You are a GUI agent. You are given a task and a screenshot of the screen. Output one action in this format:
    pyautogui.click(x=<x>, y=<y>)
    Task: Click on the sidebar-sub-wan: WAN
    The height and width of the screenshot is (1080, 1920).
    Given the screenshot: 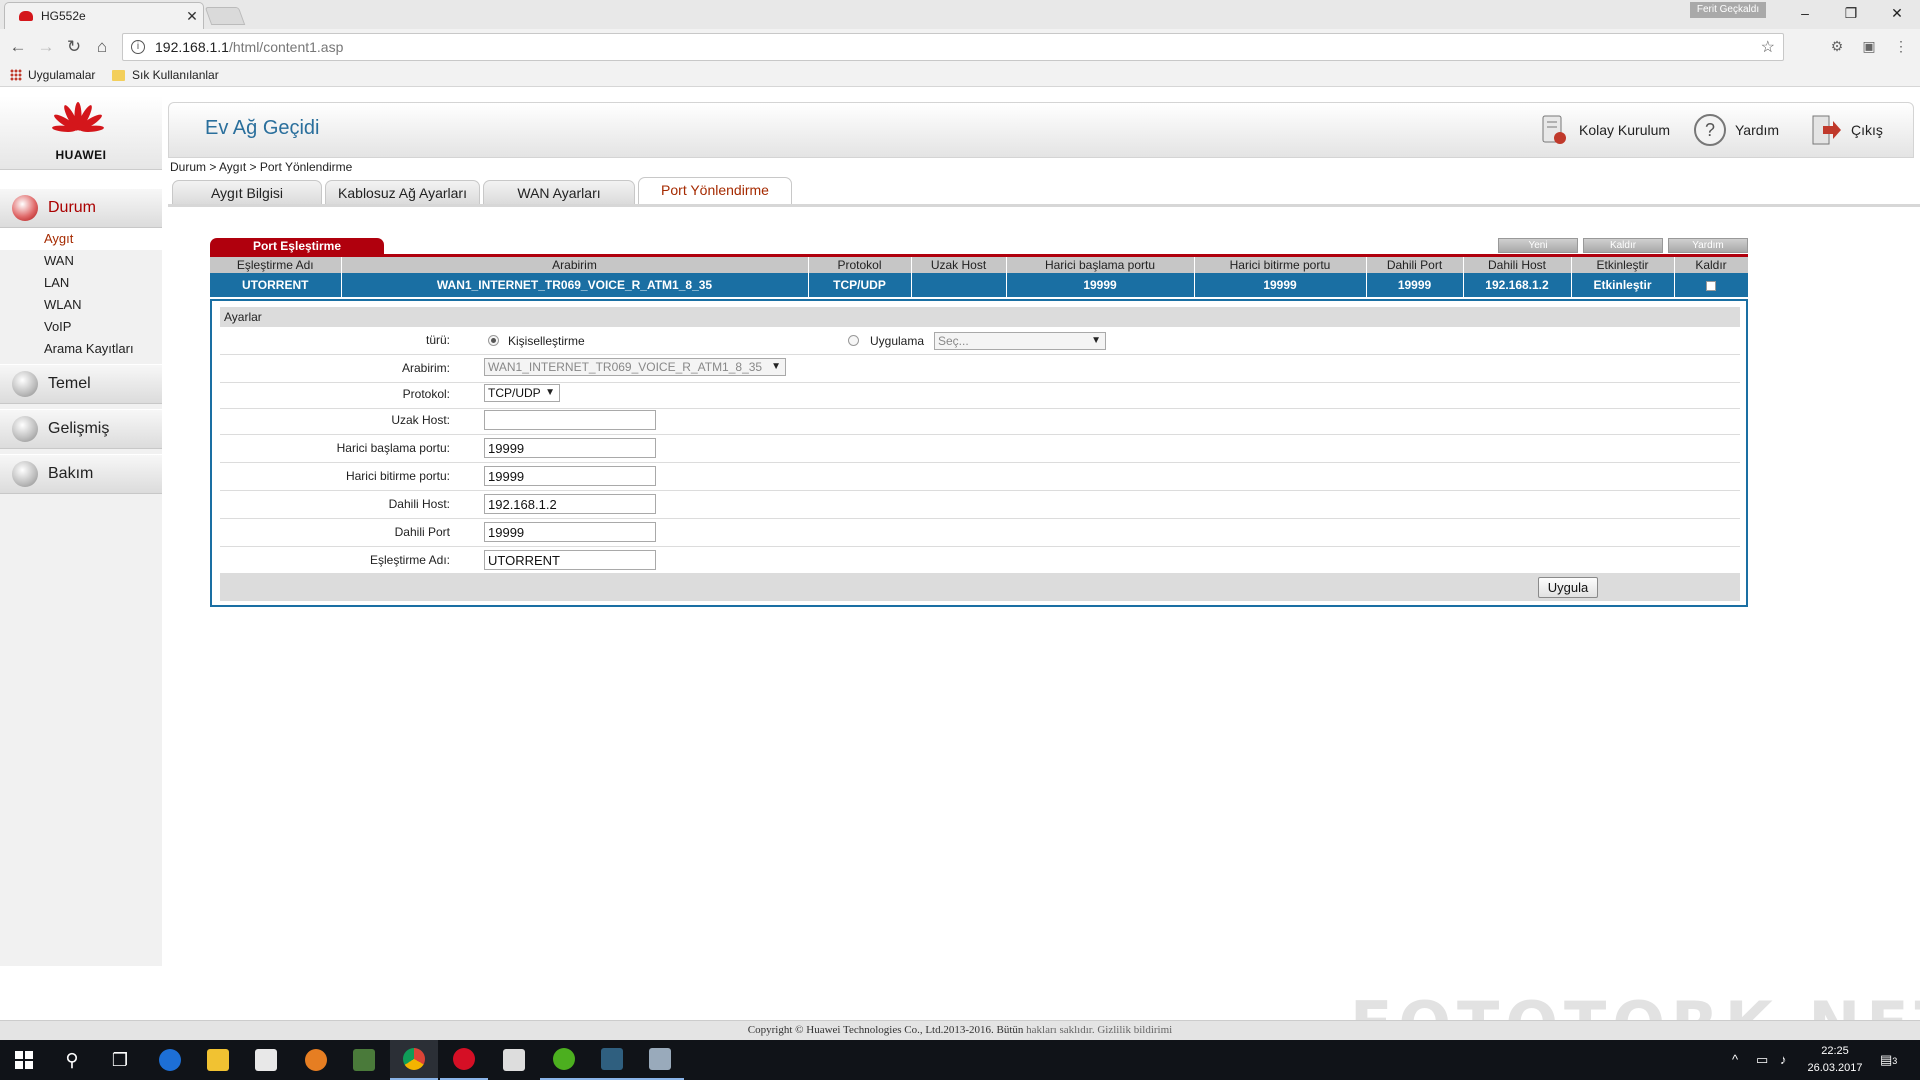 What is the action you would take?
    pyautogui.click(x=59, y=260)
    